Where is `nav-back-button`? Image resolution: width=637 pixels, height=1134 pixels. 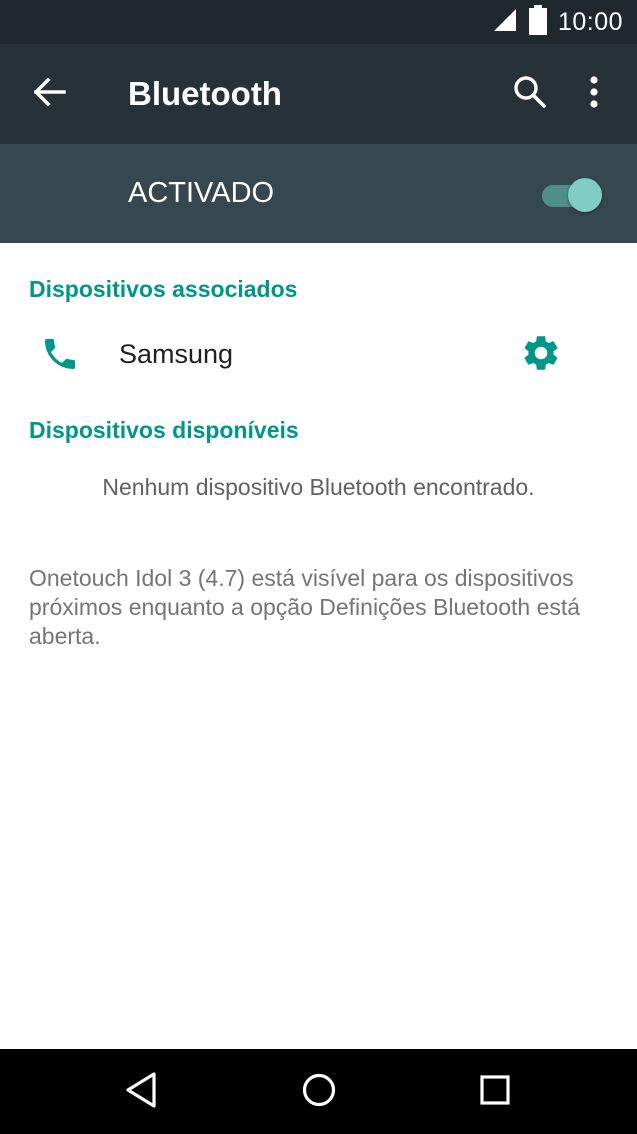 nav-back-button is located at coordinates (141, 1092).